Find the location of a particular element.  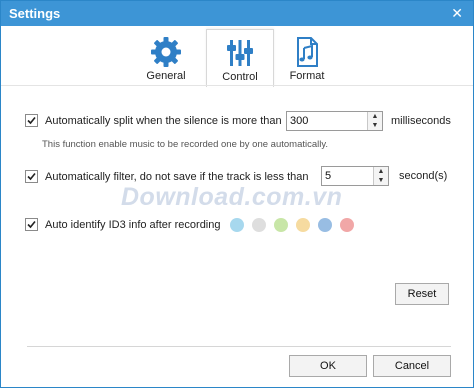

seconds-unit: second(s) is located at coordinates (423, 176).